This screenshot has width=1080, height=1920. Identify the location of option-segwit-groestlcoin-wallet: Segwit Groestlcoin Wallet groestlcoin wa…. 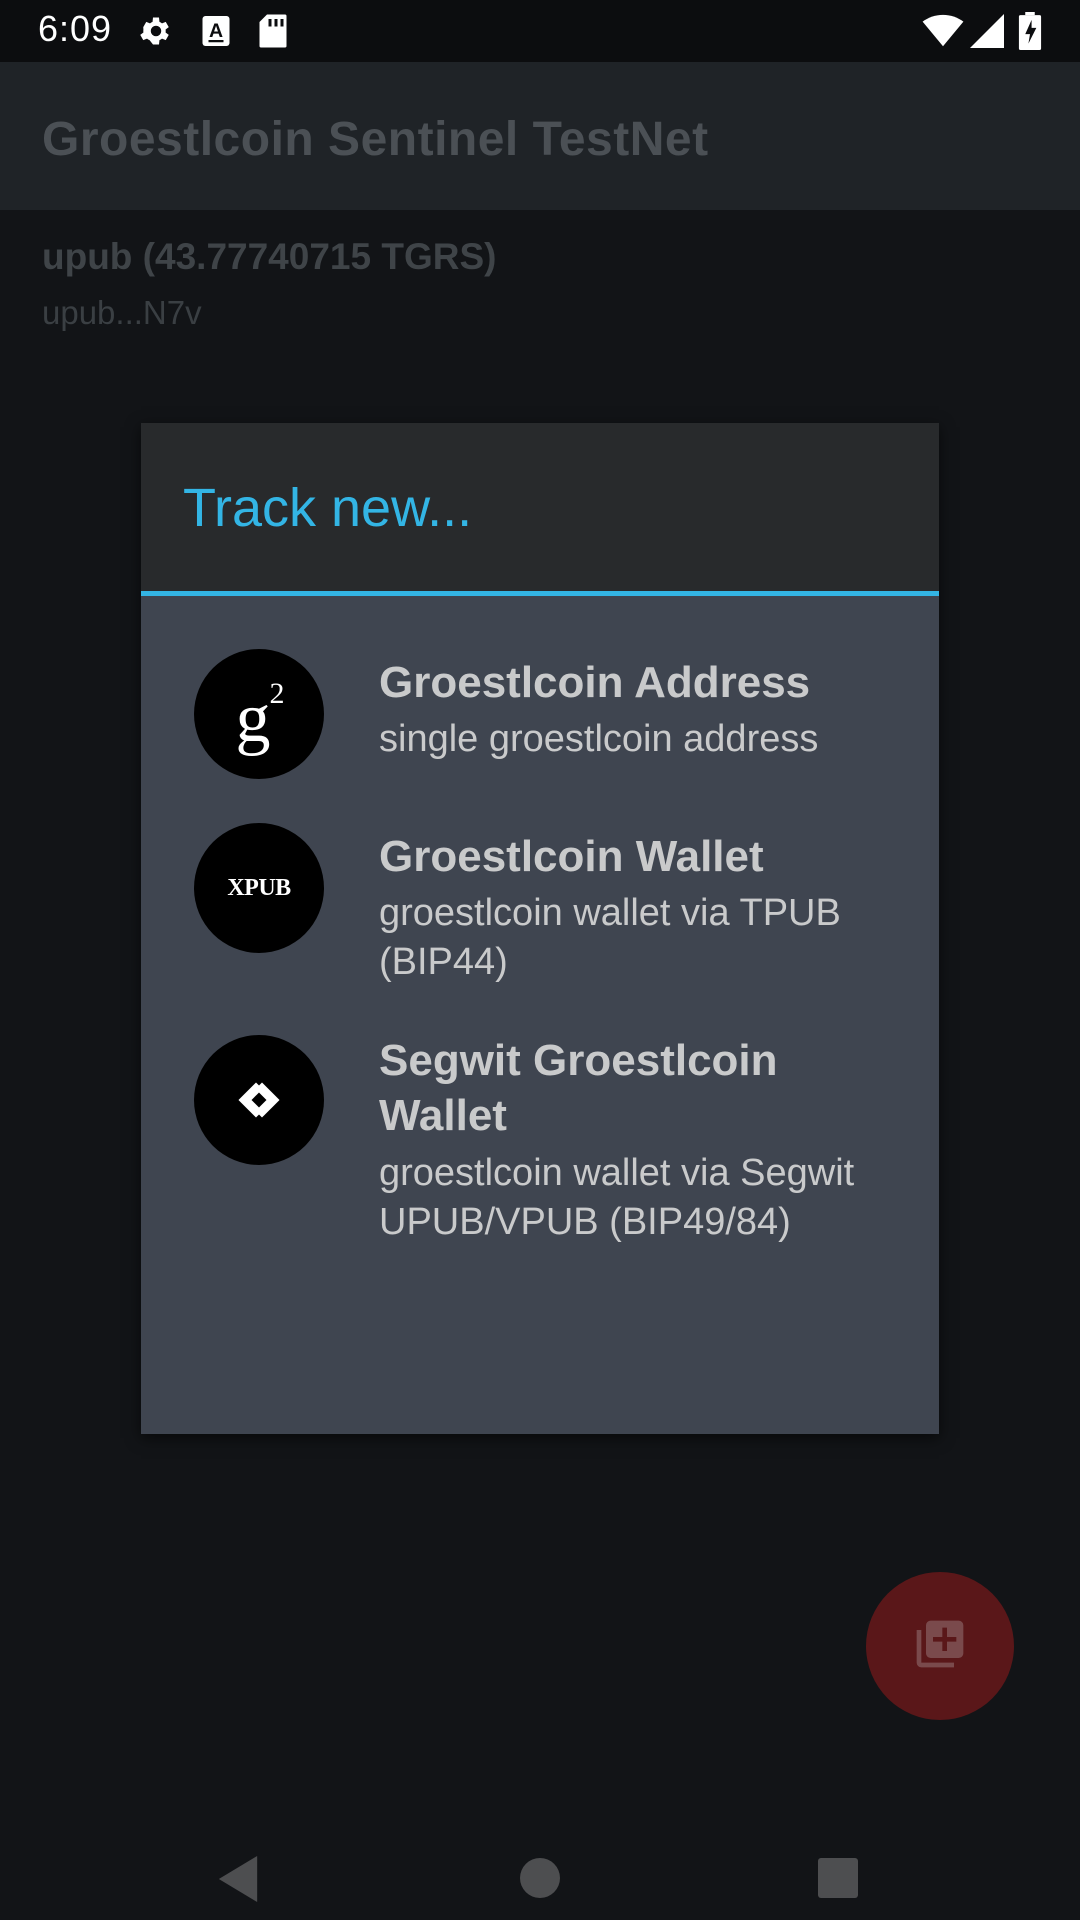
(540, 1183).